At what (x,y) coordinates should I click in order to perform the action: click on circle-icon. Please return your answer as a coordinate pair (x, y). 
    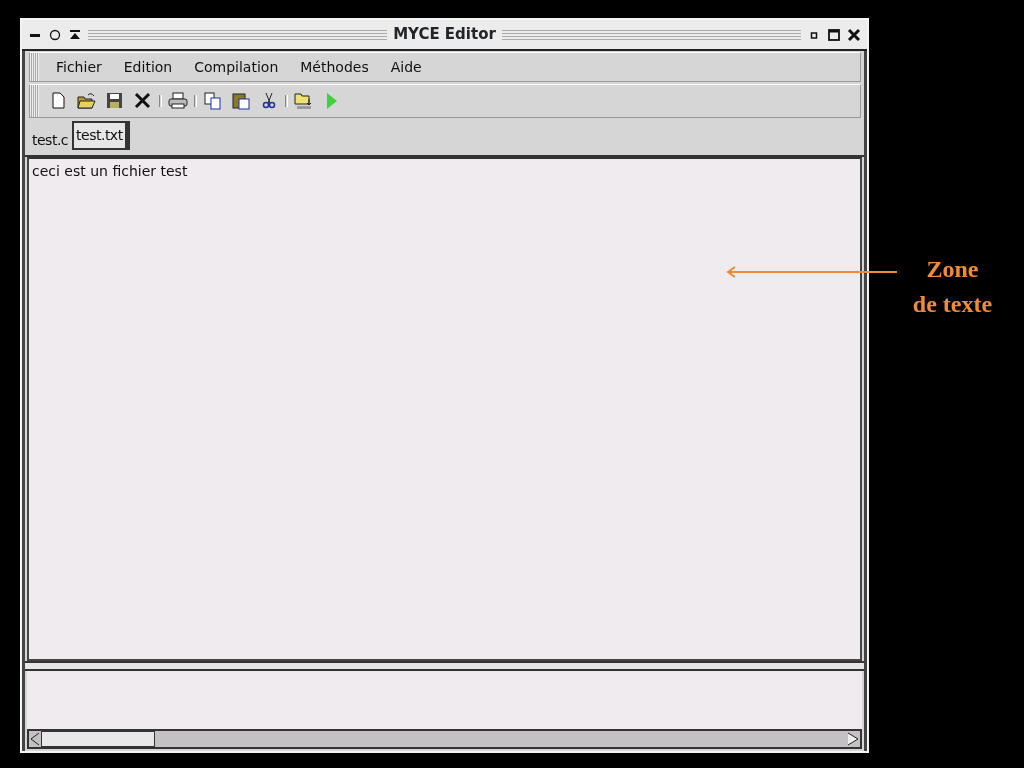
    Looking at the image, I should click on (55, 34).